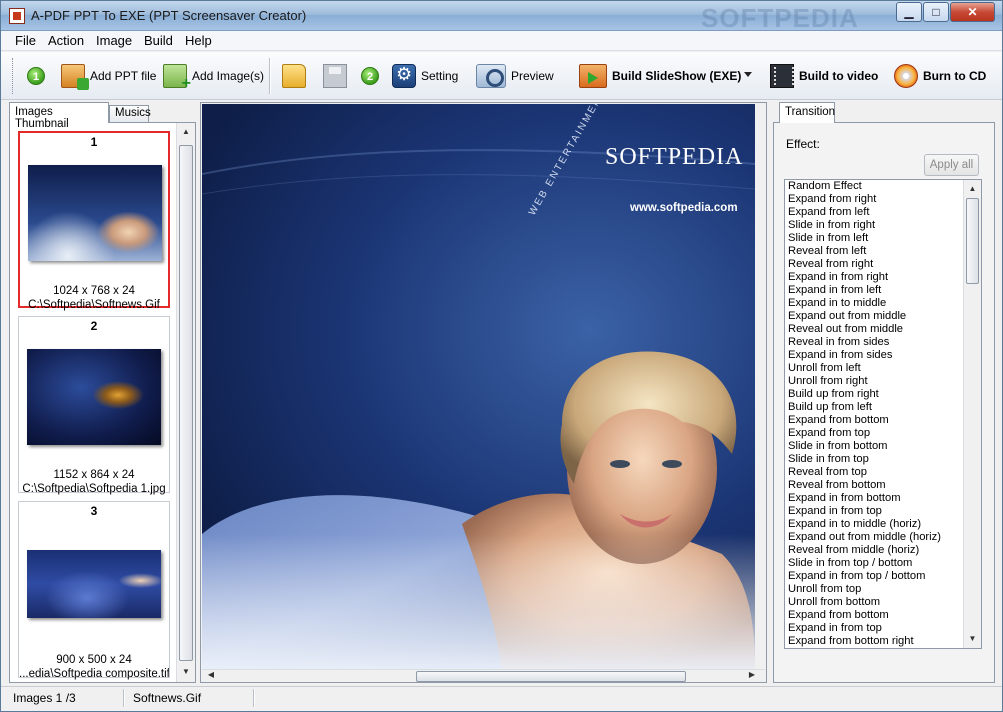 This screenshot has width=1003, height=712. I want to click on effect-item: Expand out from middle (horiz), so click(883, 537).